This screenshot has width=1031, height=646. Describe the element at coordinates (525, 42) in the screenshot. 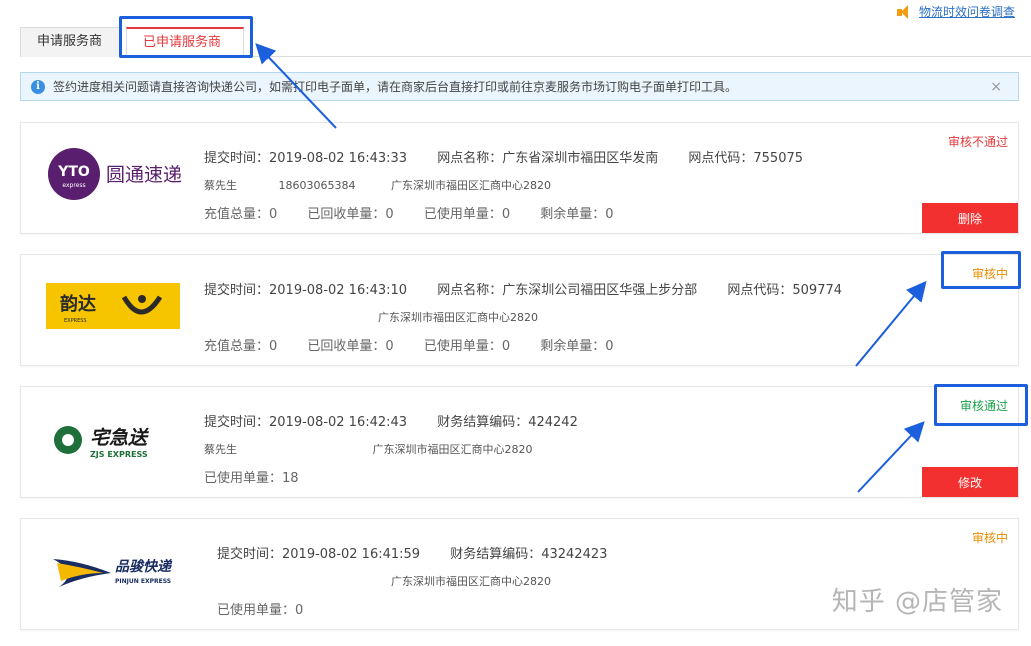

I see `tab-bar: 申请服务商 已申请服务商` at that location.